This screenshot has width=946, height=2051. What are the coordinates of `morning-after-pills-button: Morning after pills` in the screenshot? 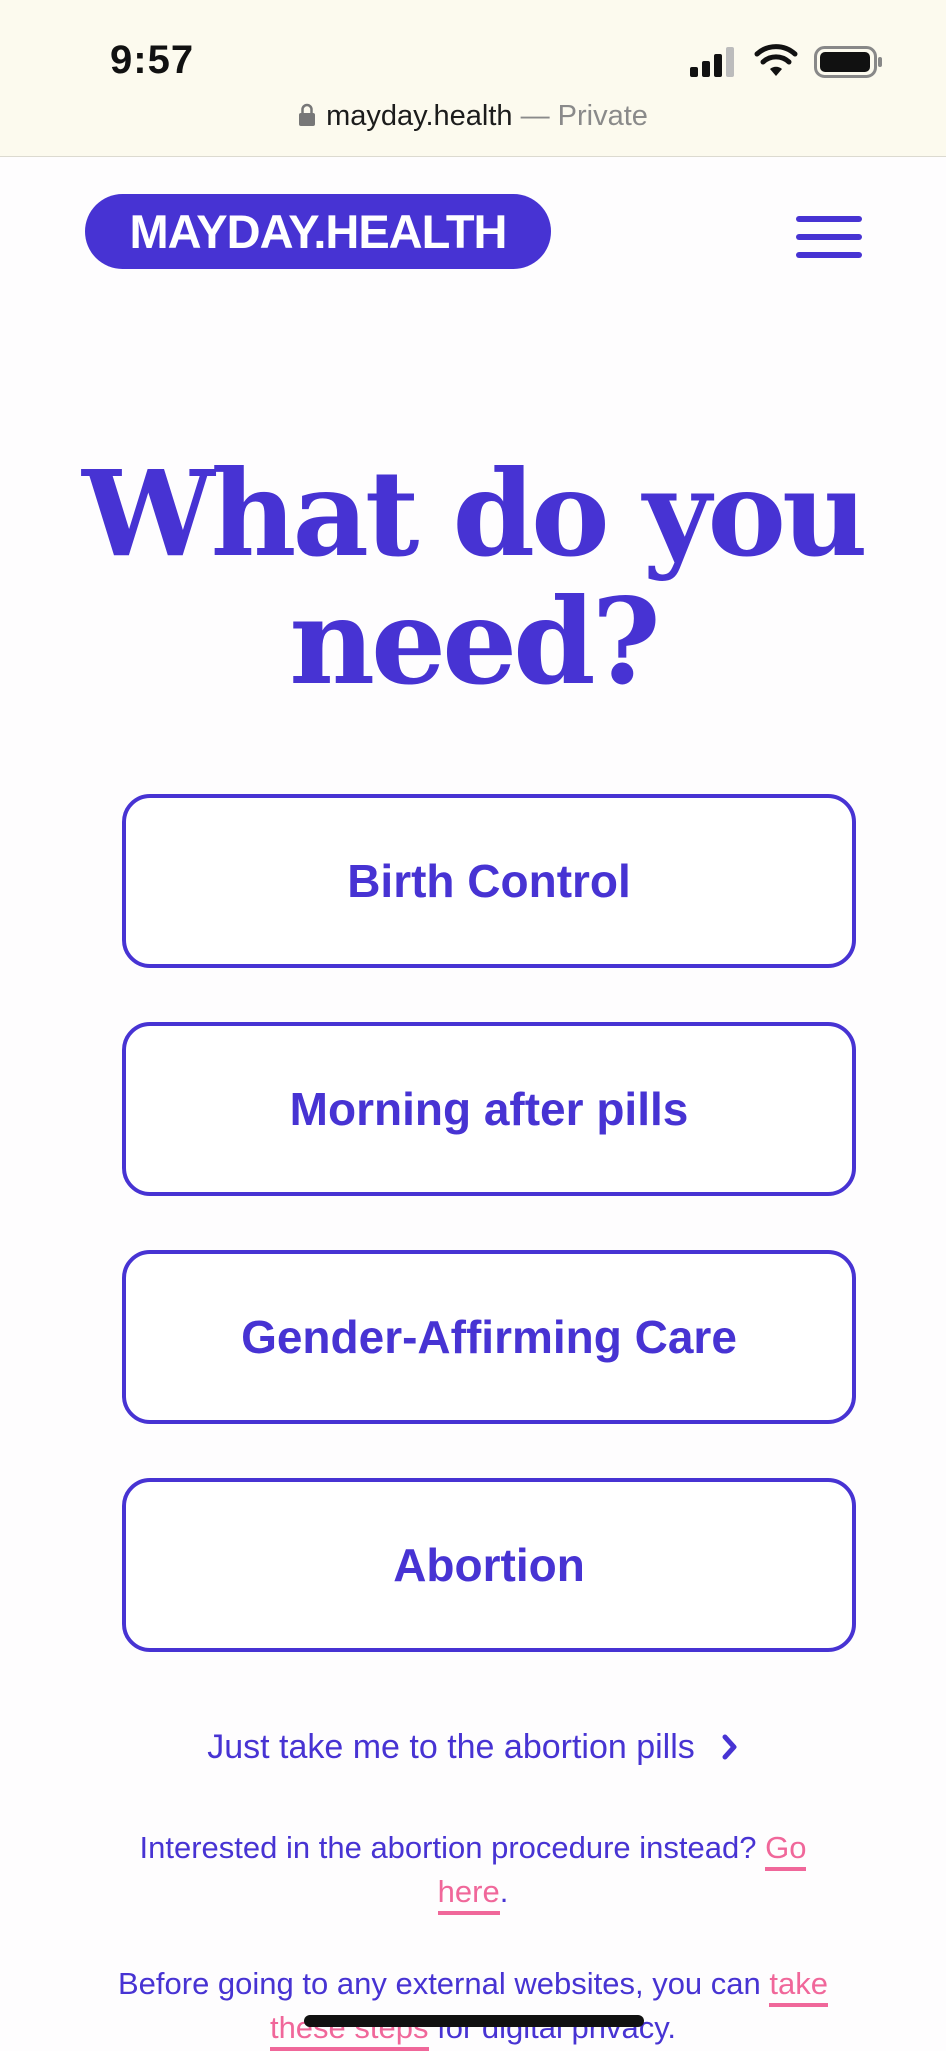 It's located at (489, 1109).